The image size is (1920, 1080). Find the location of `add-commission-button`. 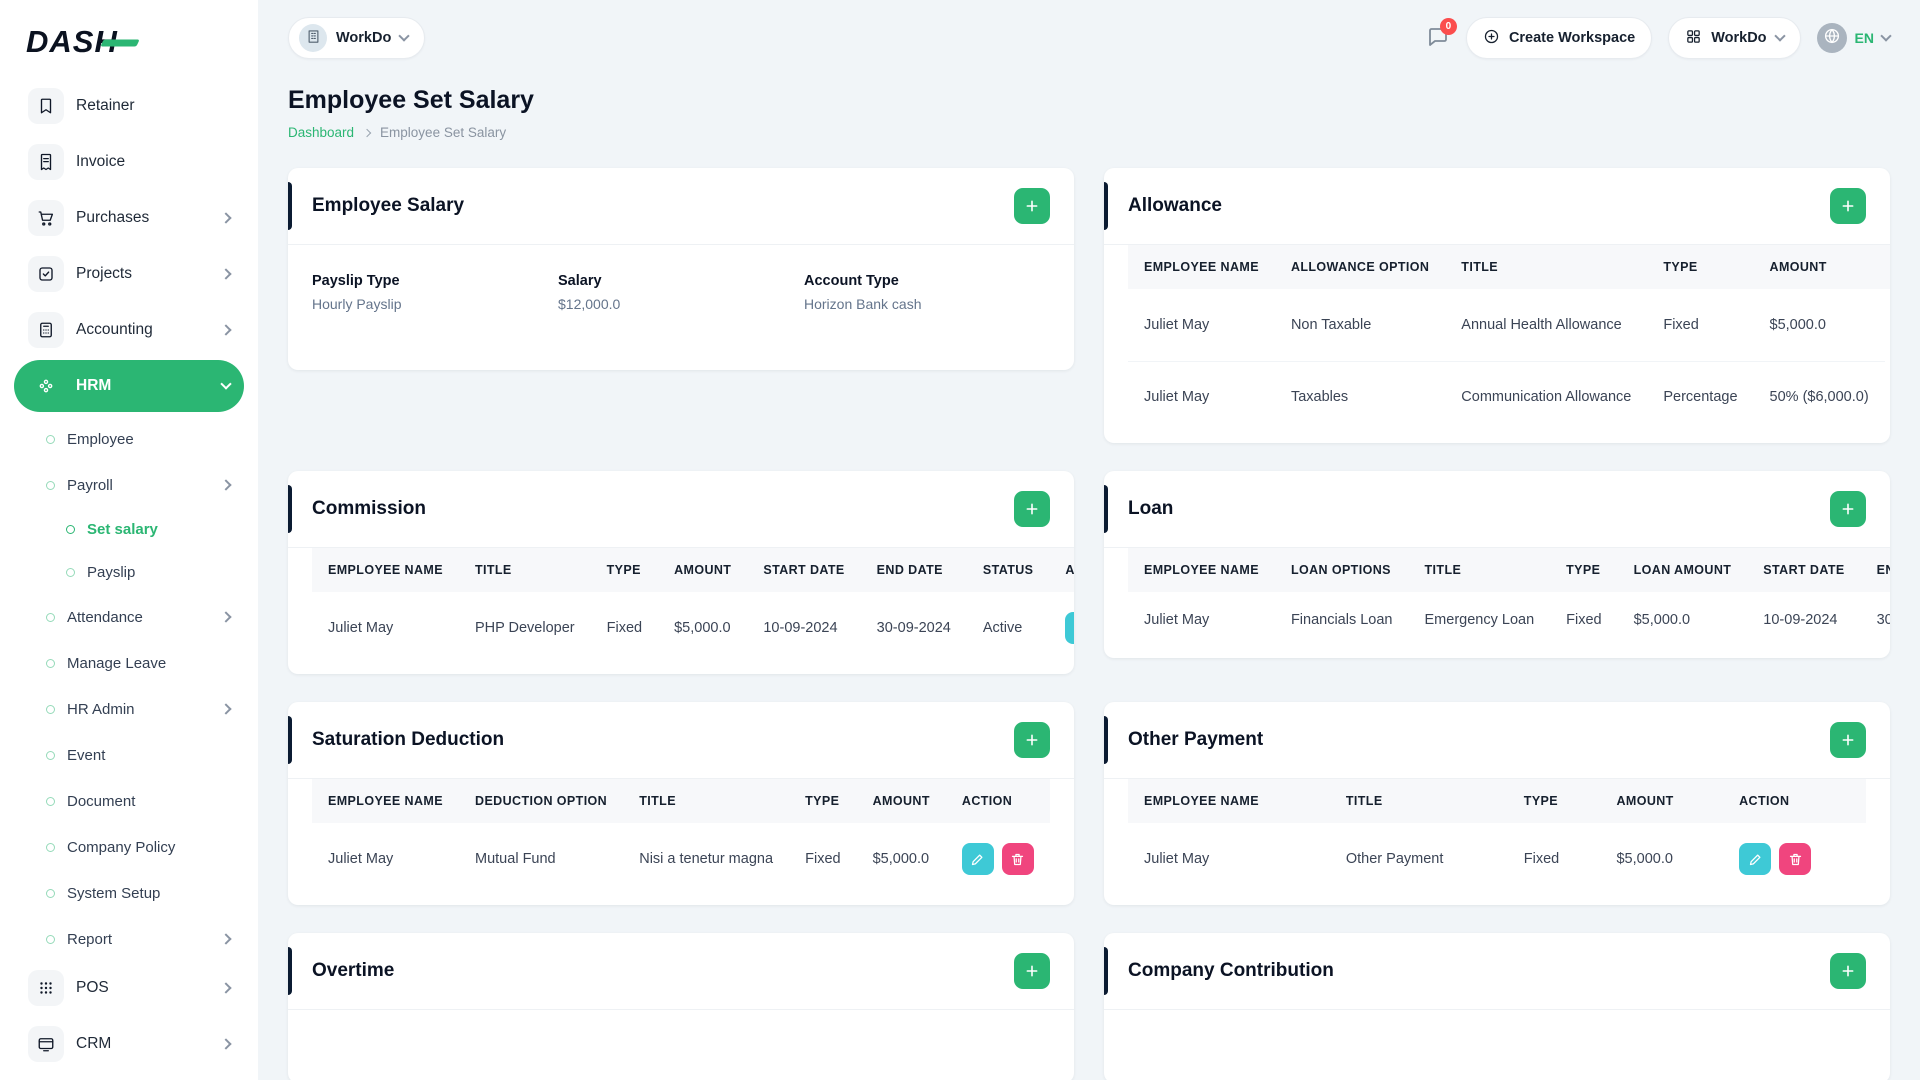

add-commission-button is located at coordinates (1032, 509).